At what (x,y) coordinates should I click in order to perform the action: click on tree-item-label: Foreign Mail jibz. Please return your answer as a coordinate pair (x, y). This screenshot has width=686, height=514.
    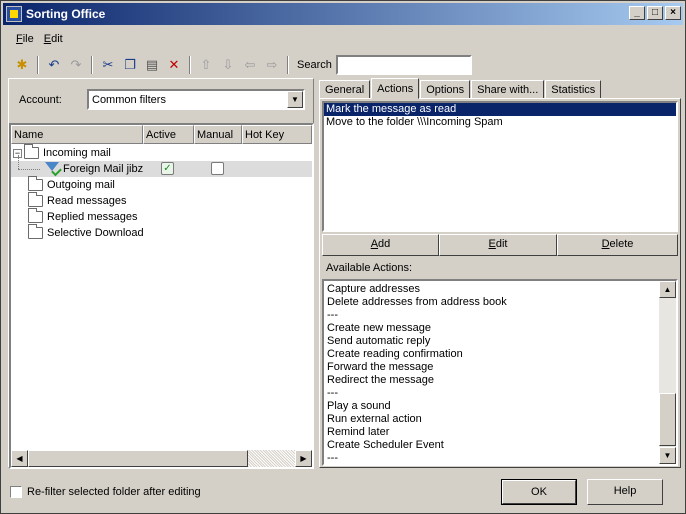
    Looking at the image, I should click on (103, 169).